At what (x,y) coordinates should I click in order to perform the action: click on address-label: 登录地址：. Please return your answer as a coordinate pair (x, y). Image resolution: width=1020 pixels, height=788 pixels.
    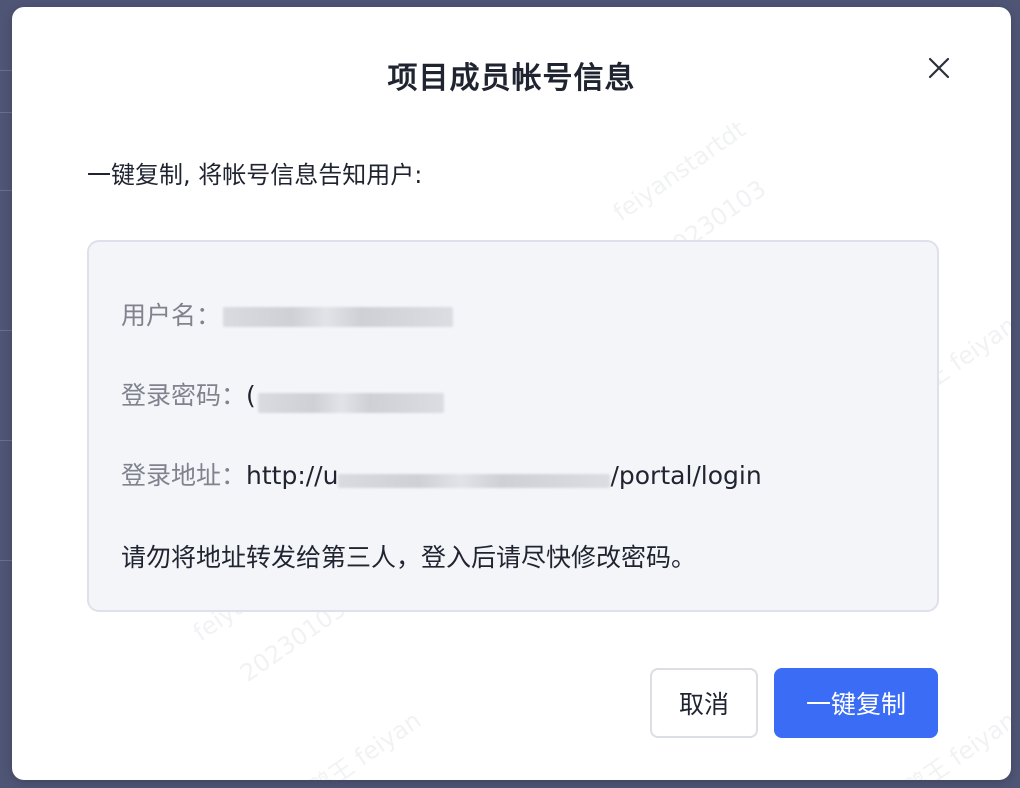
    Looking at the image, I should click on (184, 475).